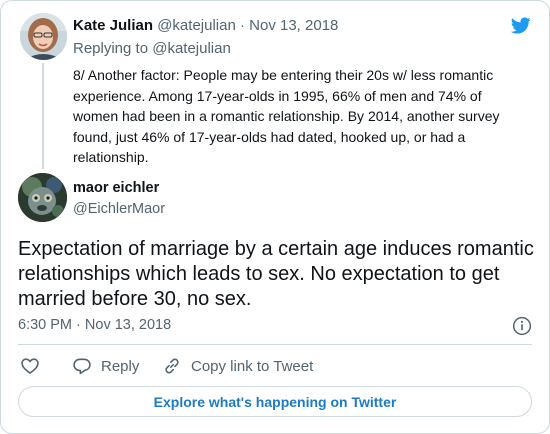 This screenshot has width=550, height=434. Describe the element at coordinates (196, 25) in the screenshot. I see `parent-author-handle: @katejulian` at that location.